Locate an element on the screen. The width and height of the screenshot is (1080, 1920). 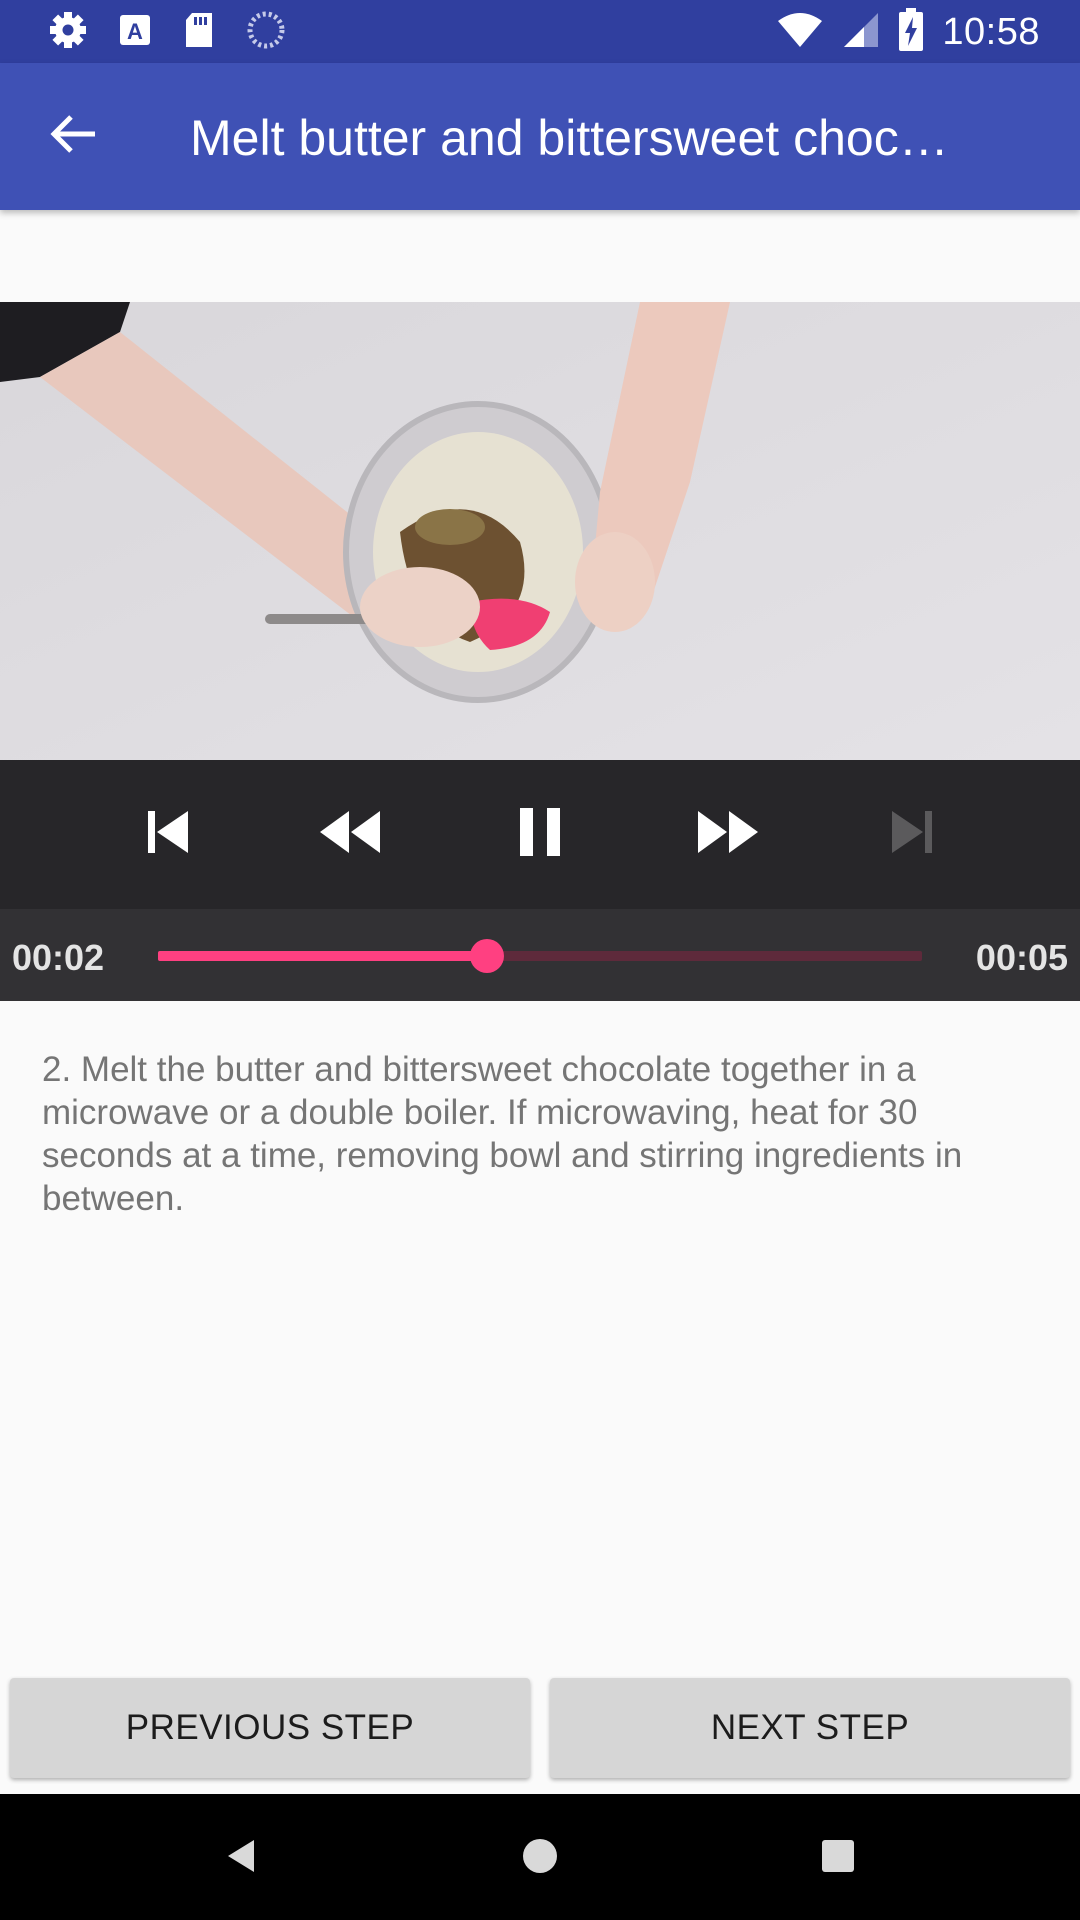
gear-icon is located at coordinates (68, 32).